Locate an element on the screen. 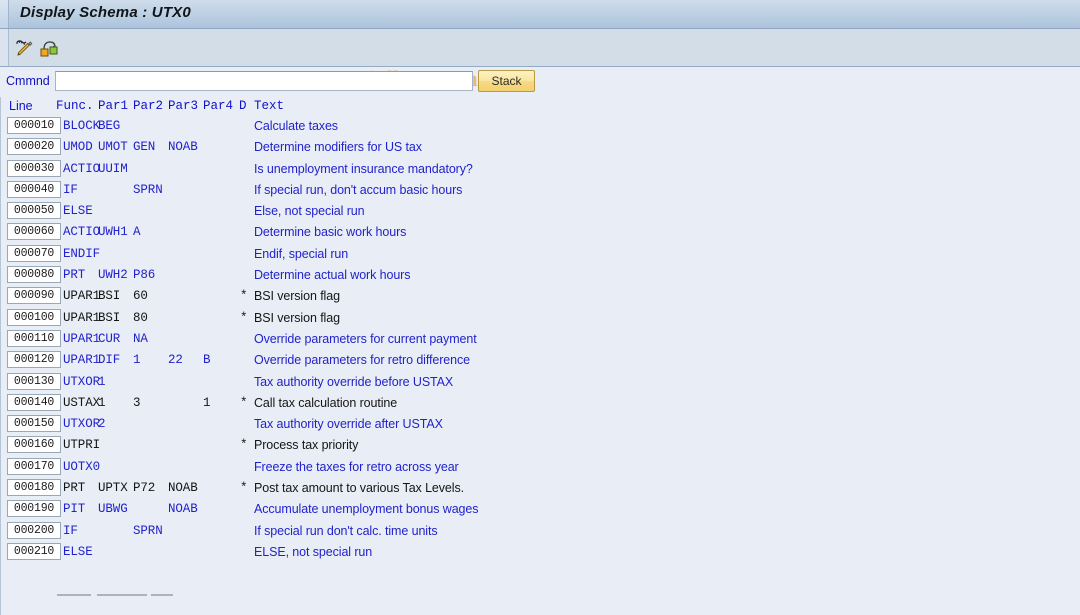 This screenshot has width=1080, height=615. cell-text: If special run don't calc. time units is located at coordinates (346, 531).